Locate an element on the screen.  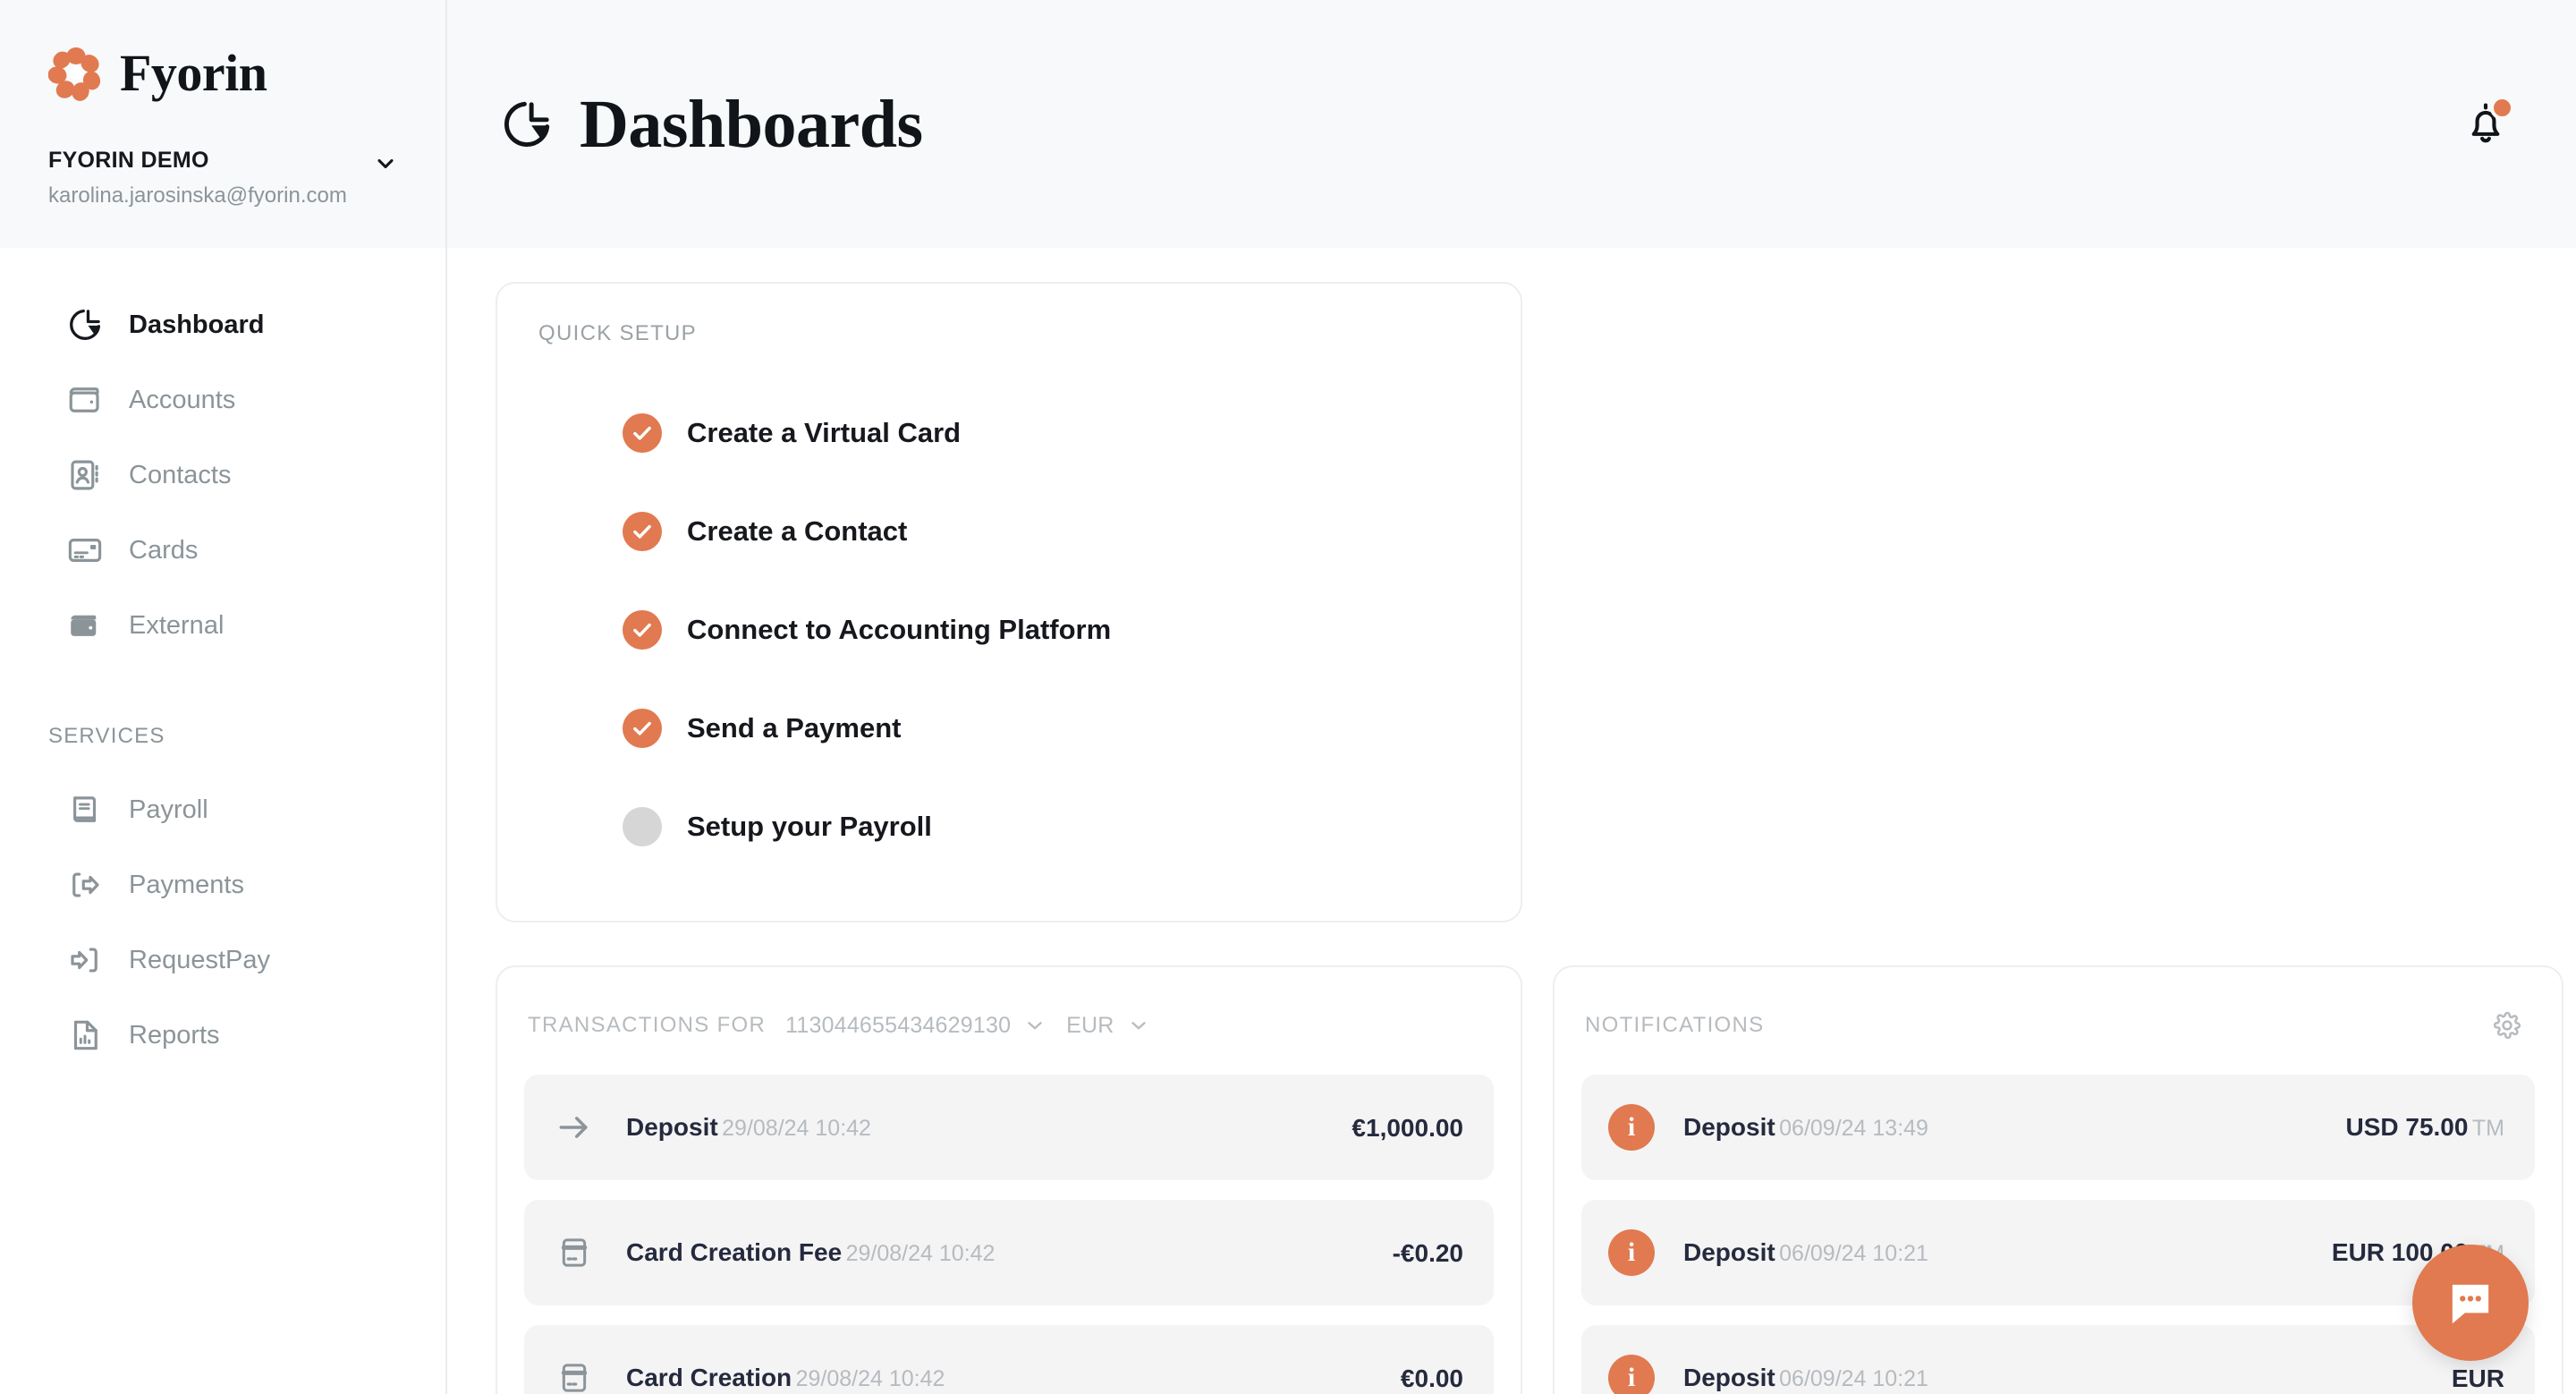
list-item: i Deposit 06/09/24 13:49 USD 75.00 TM is located at coordinates (2058, 1127).